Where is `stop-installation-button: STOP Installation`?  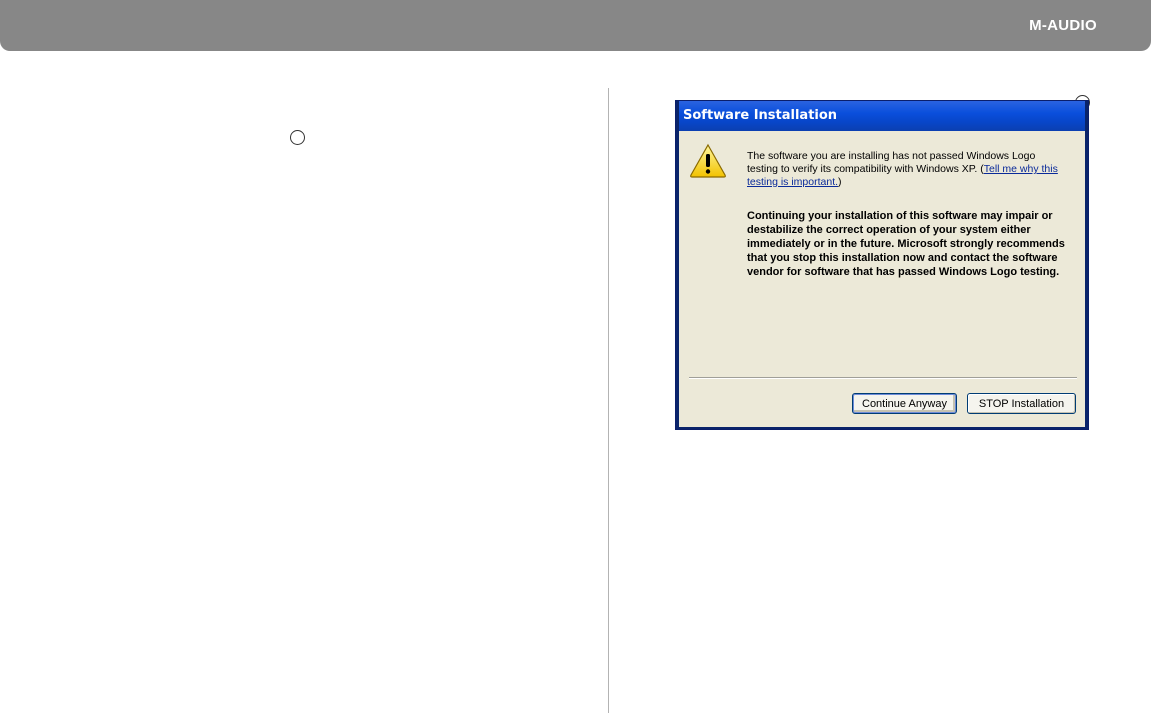
stop-installation-button: STOP Installation is located at coordinates (1021, 403).